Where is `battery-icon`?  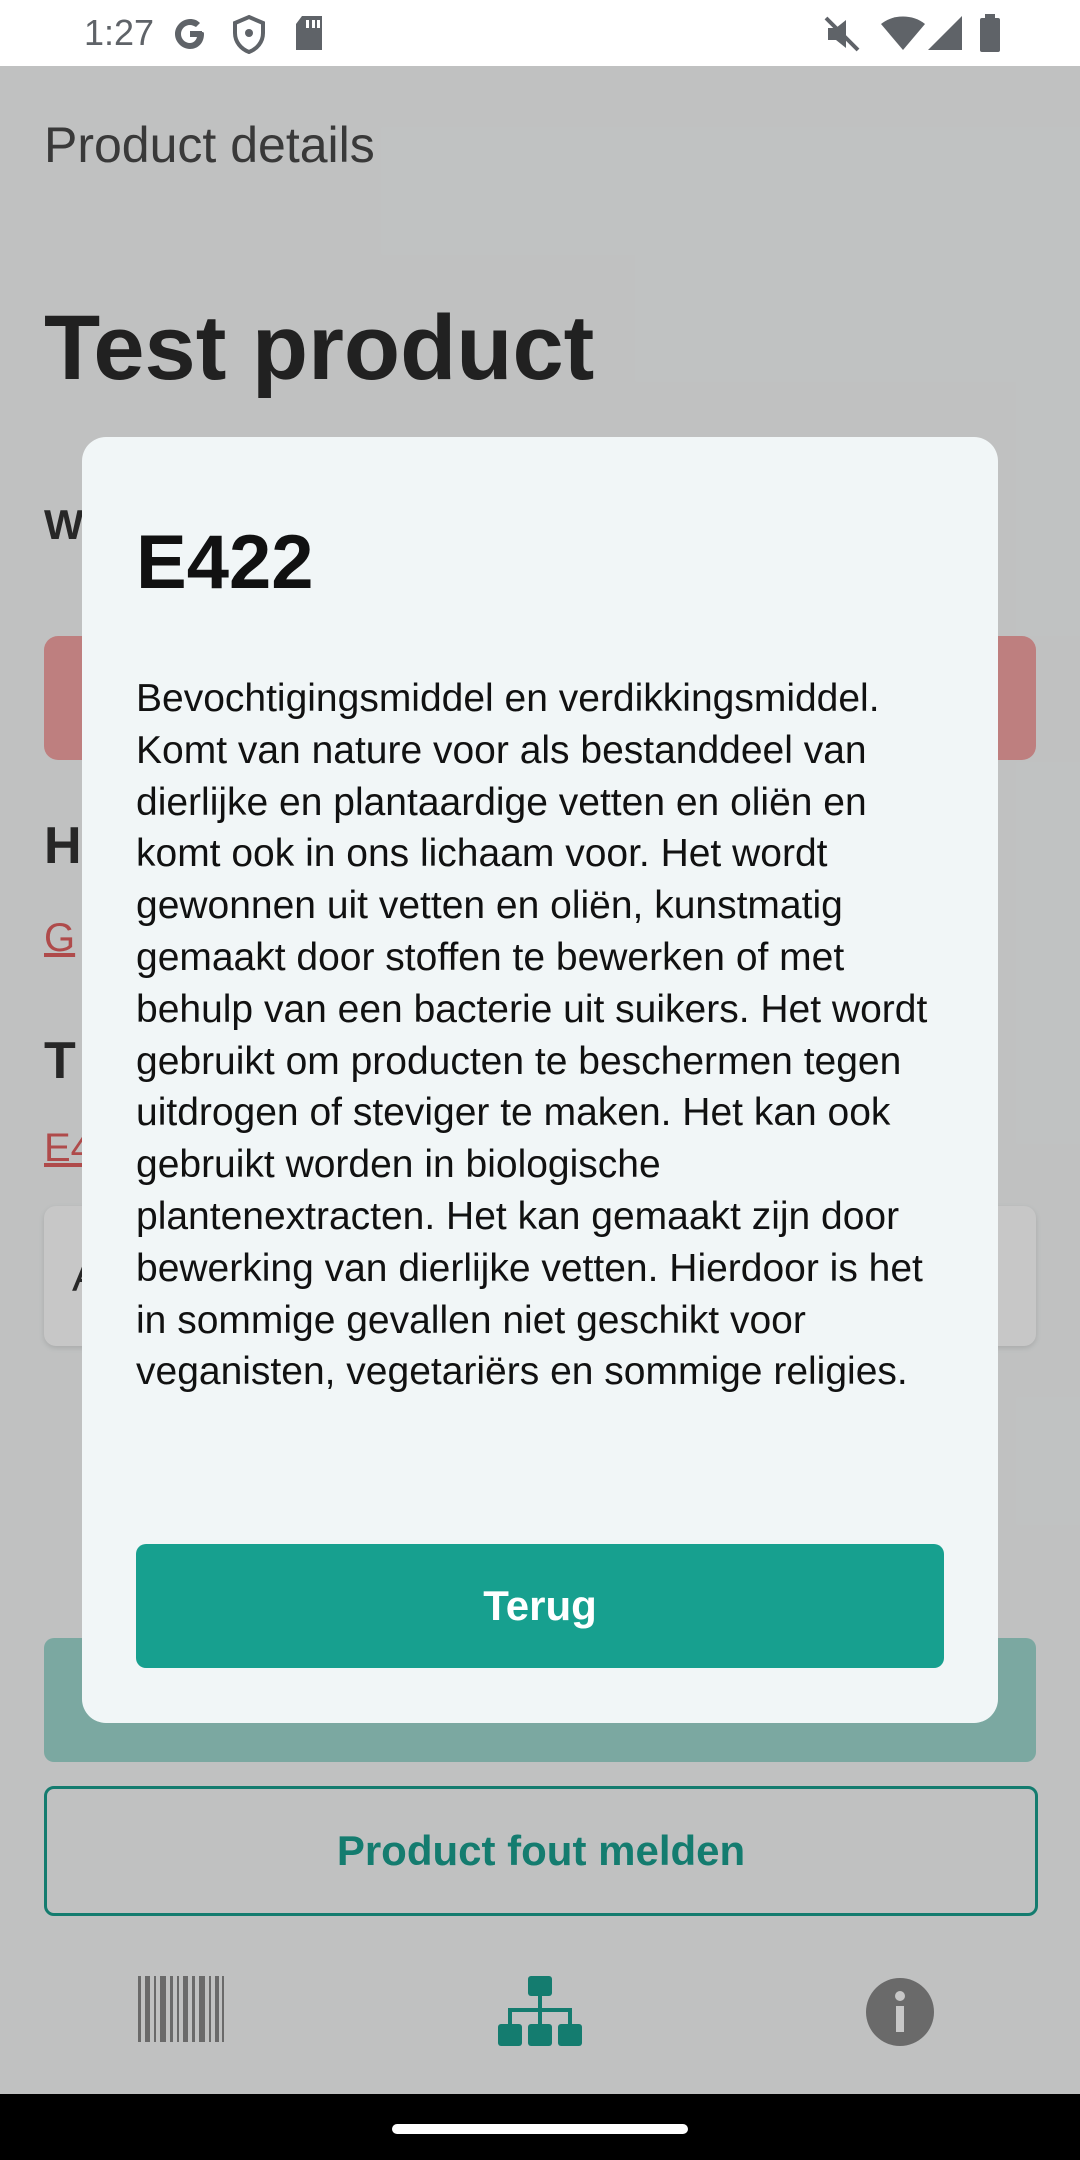 battery-icon is located at coordinates (990, 36).